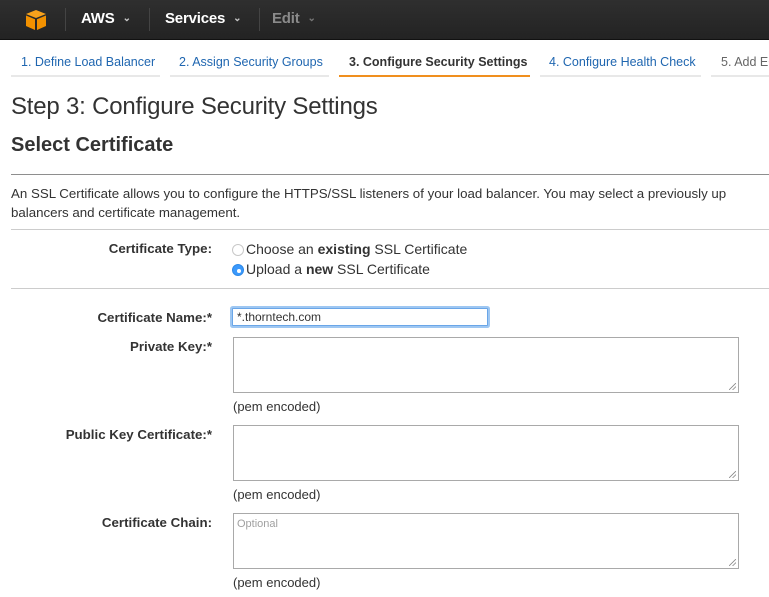  Describe the element at coordinates (251, 65) in the screenshot. I see `tab-assign-security-groups: 2. Assign Security Groups` at that location.